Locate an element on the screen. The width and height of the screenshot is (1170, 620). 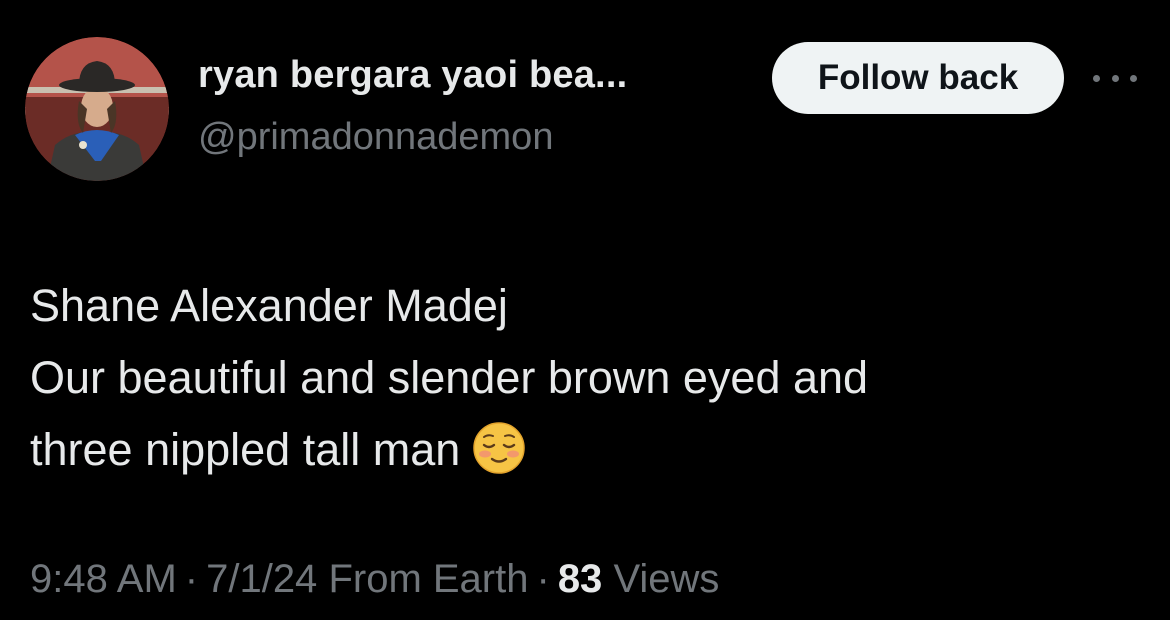
profile-photo-icon is located at coordinates (97, 109).